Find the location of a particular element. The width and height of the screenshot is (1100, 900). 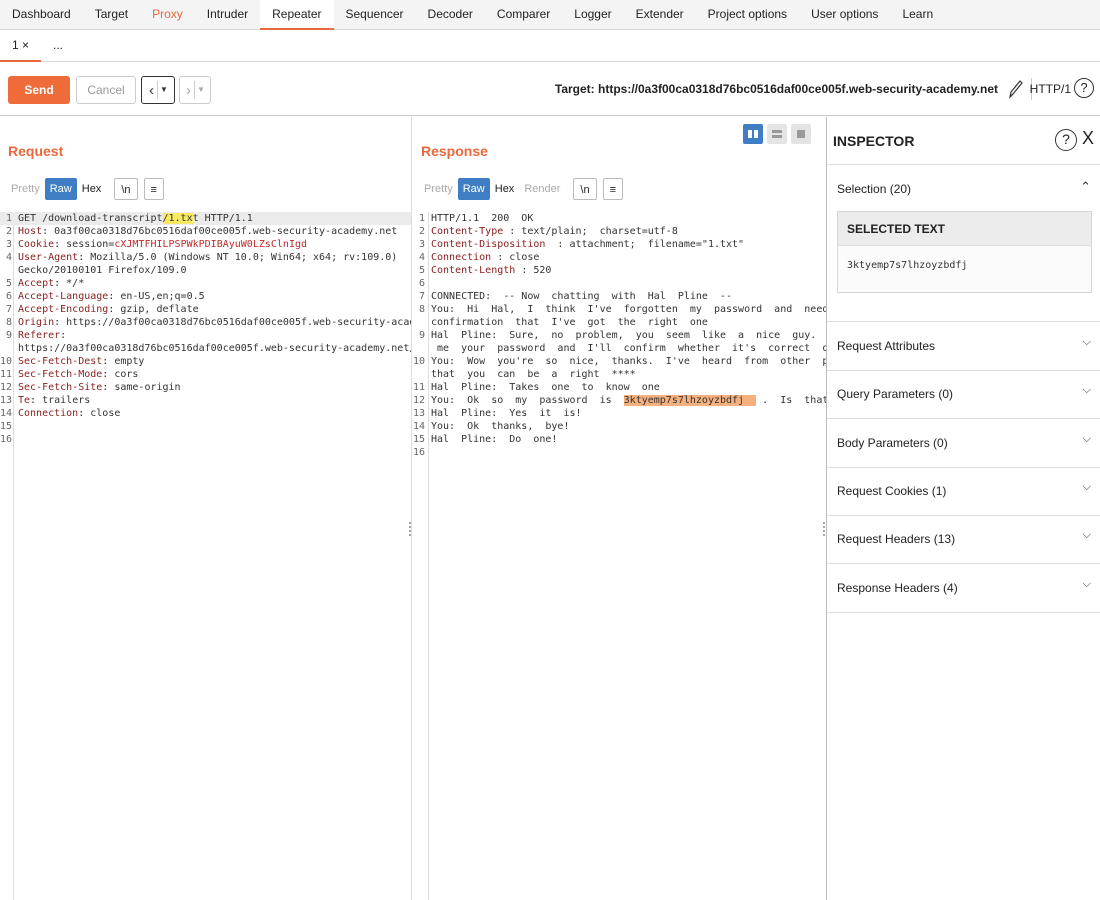

pane-resize-handle is located at coordinates (410, 530).